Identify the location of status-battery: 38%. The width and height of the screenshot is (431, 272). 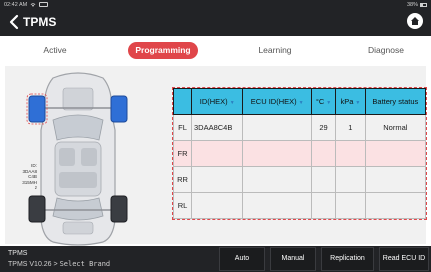
(417, 5).